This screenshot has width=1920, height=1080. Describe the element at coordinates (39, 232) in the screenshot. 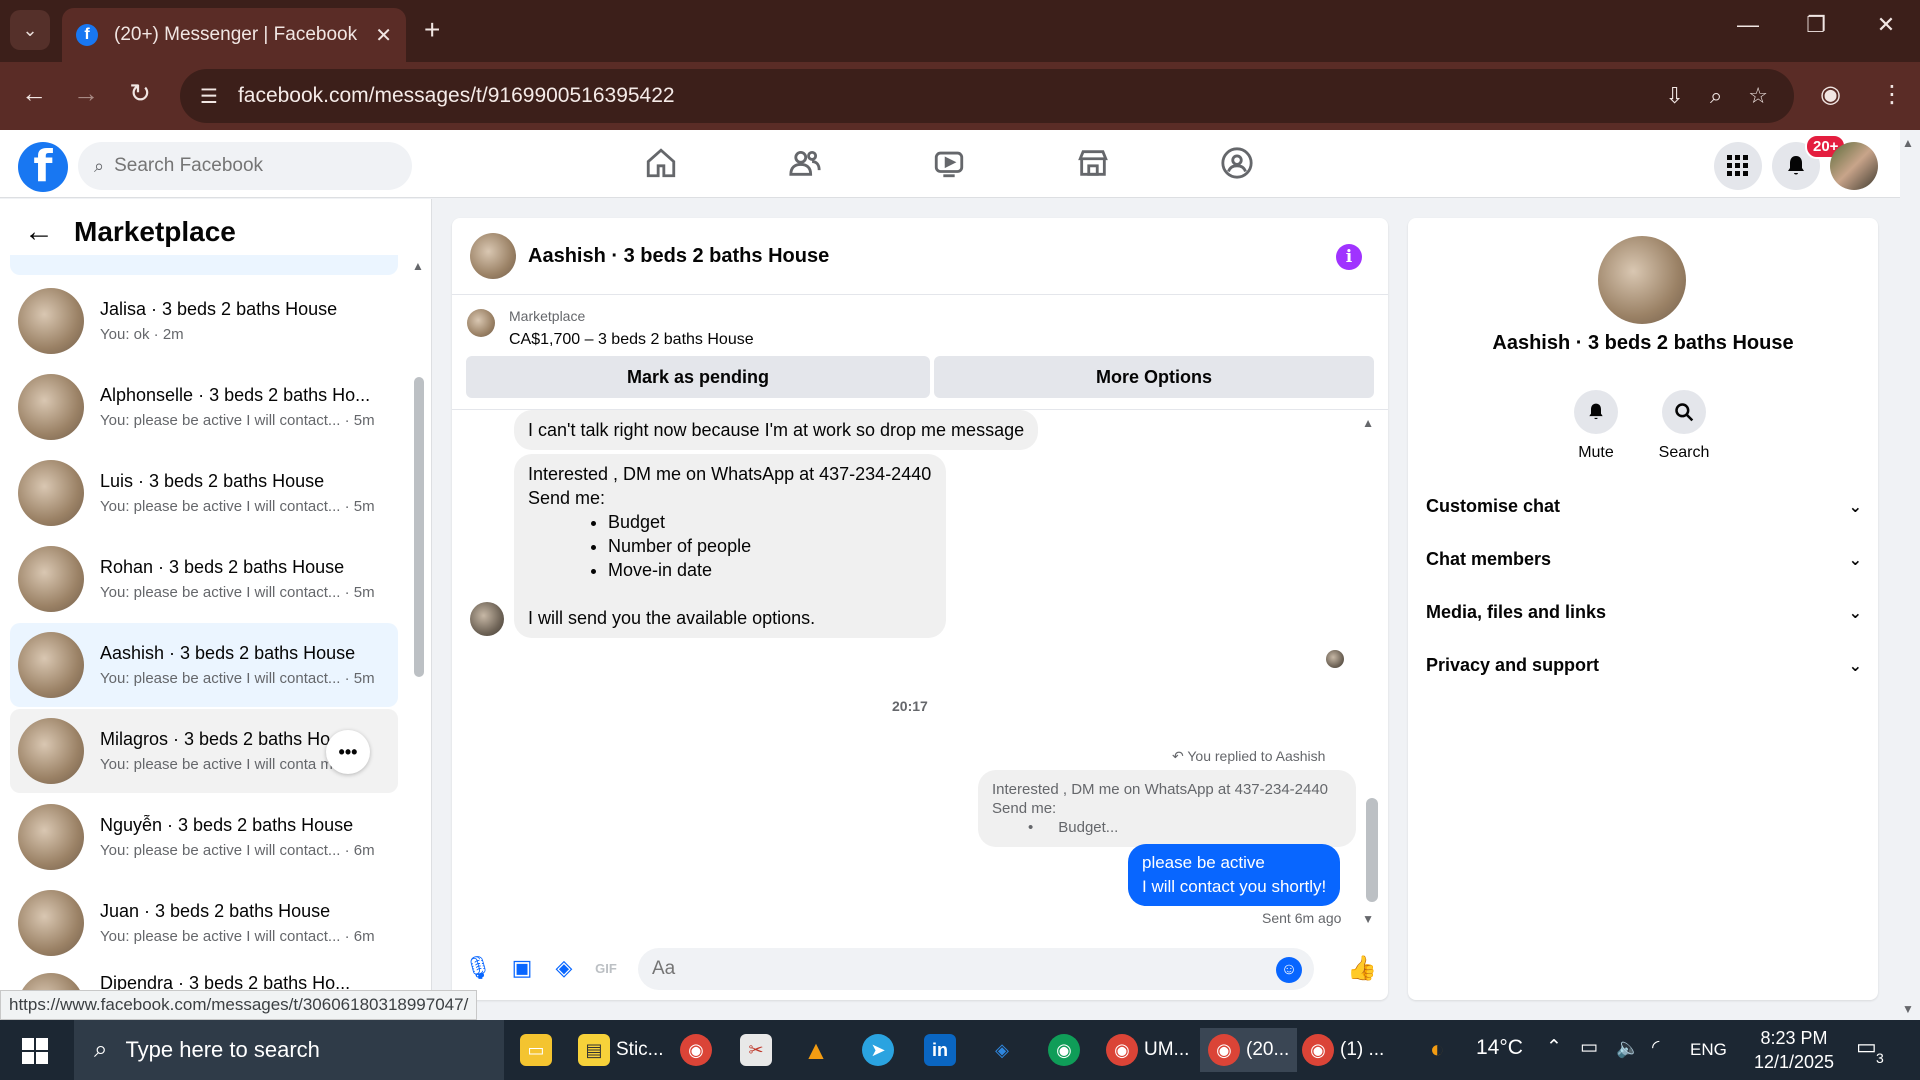

I see `back-arrow-icon: ←` at that location.